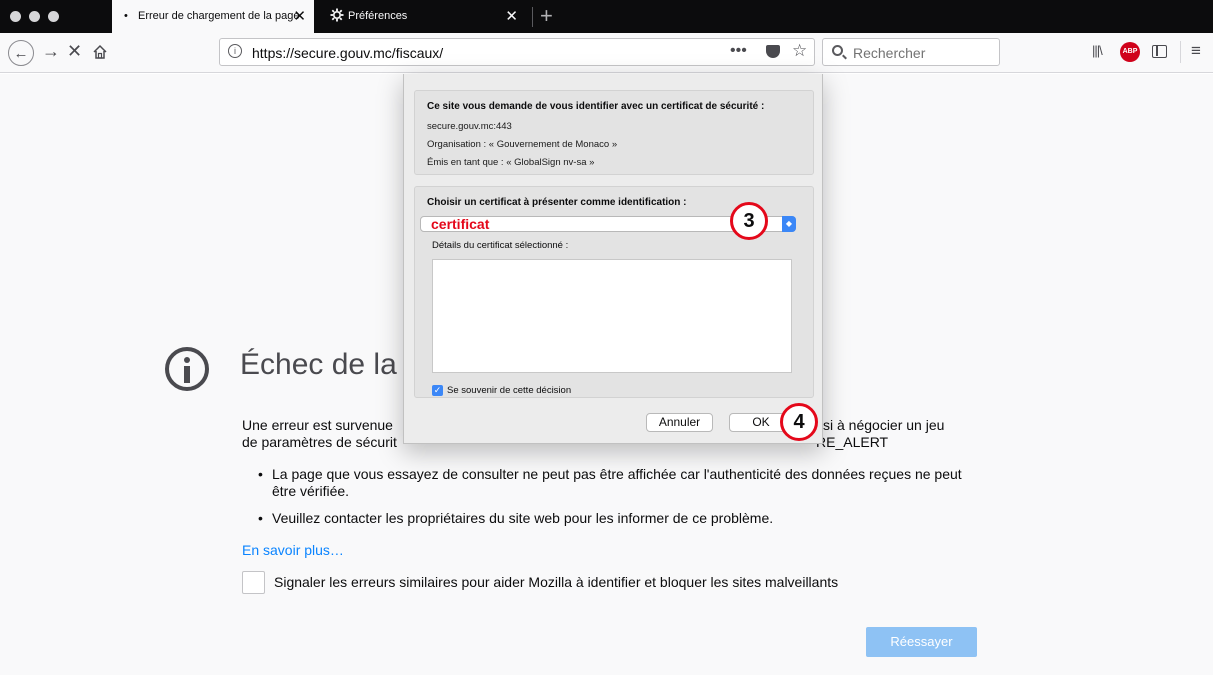 The height and width of the screenshot is (675, 1213). What do you see at coordinates (500, 245) in the screenshot?
I see `details-label: Détails du certificat sélectionné :` at bounding box center [500, 245].